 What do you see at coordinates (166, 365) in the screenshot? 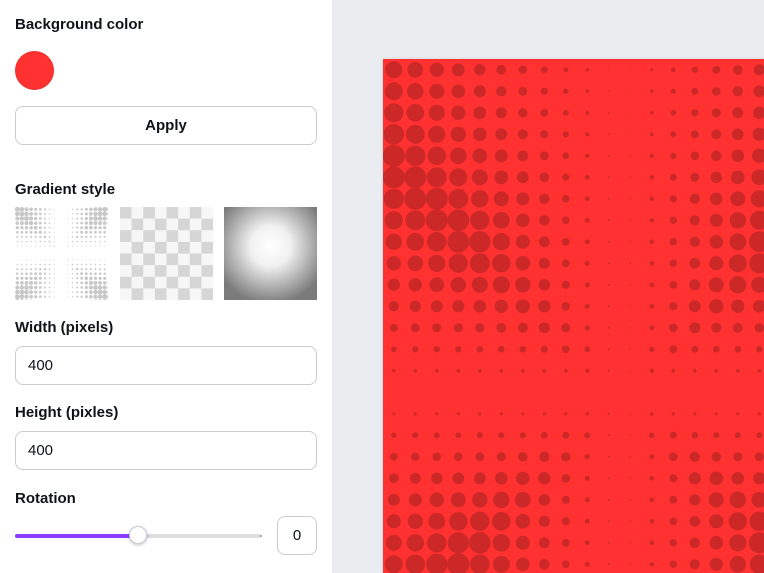
I see `width-input` at bounding box center [166, 365].